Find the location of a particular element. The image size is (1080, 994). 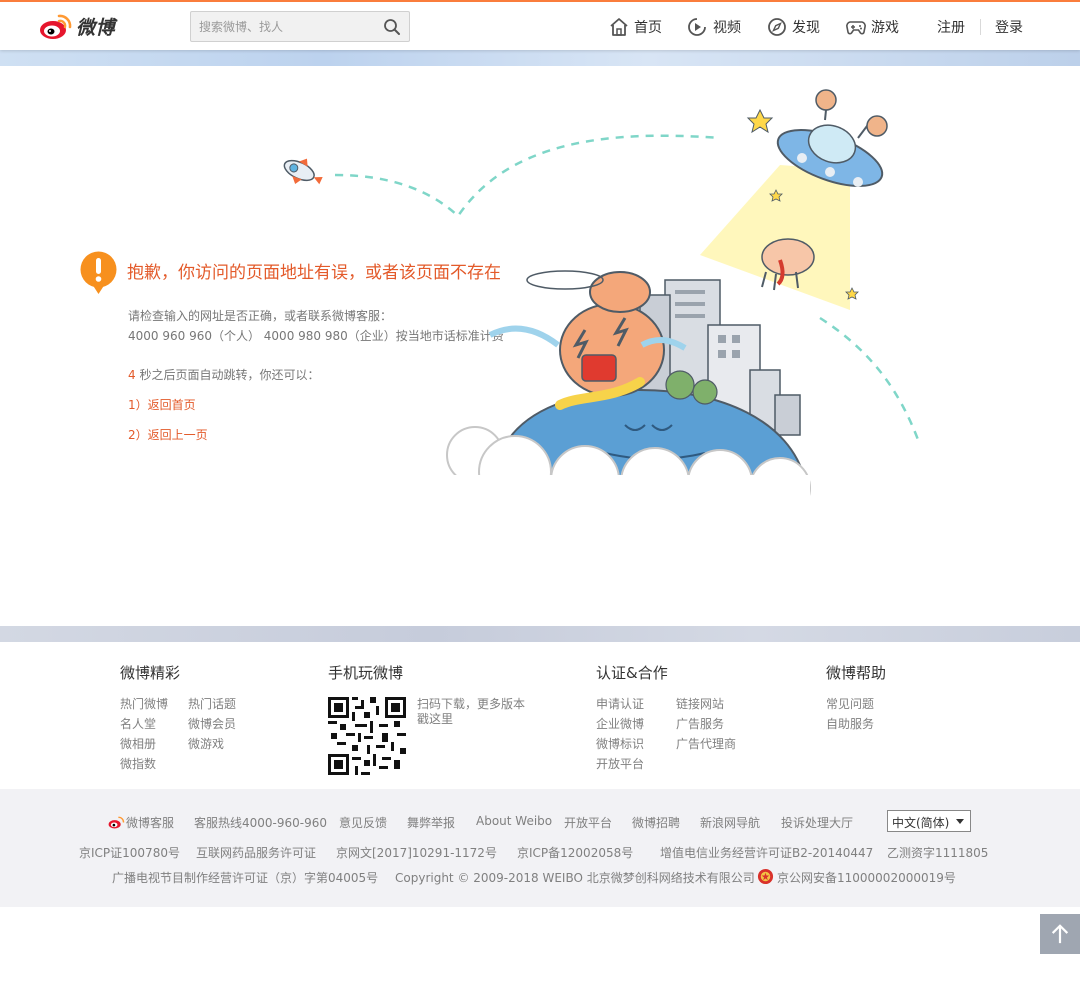

nav-discover: 发现 is located at coordinates (793, 27).